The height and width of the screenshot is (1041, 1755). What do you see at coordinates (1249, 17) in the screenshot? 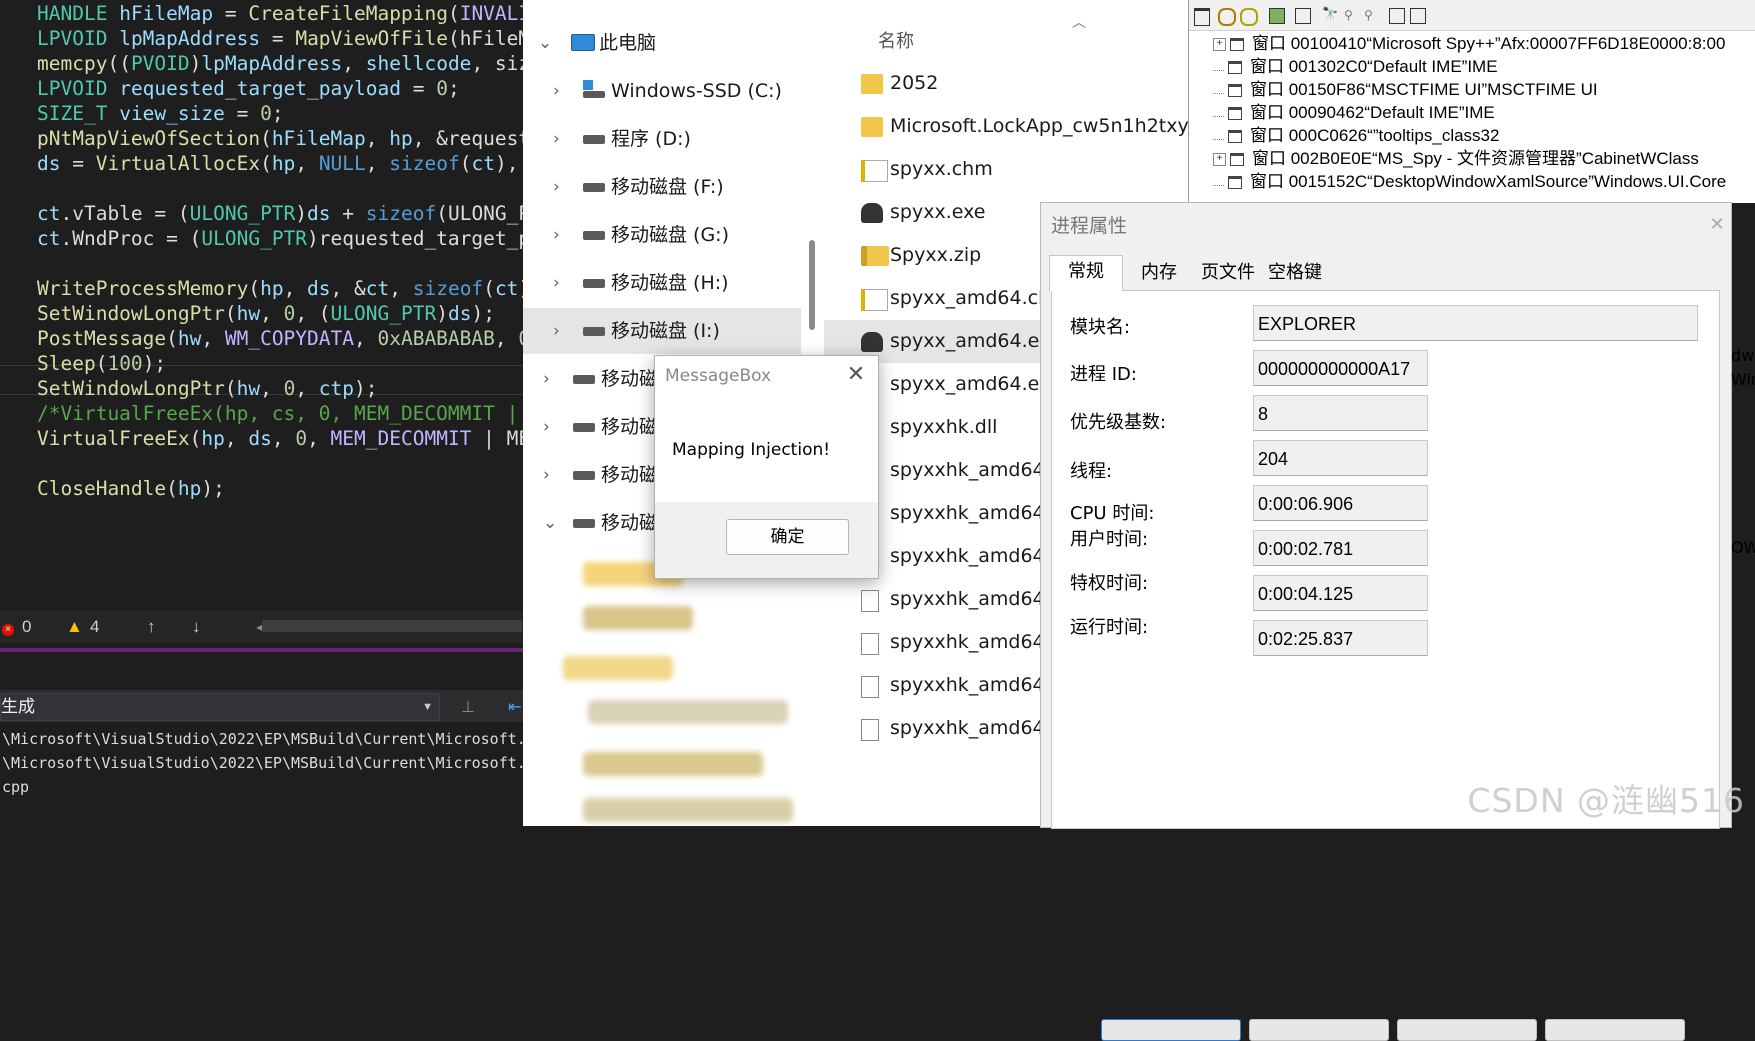
I see `threads-view-icon` at bounding box center [1249, 17].